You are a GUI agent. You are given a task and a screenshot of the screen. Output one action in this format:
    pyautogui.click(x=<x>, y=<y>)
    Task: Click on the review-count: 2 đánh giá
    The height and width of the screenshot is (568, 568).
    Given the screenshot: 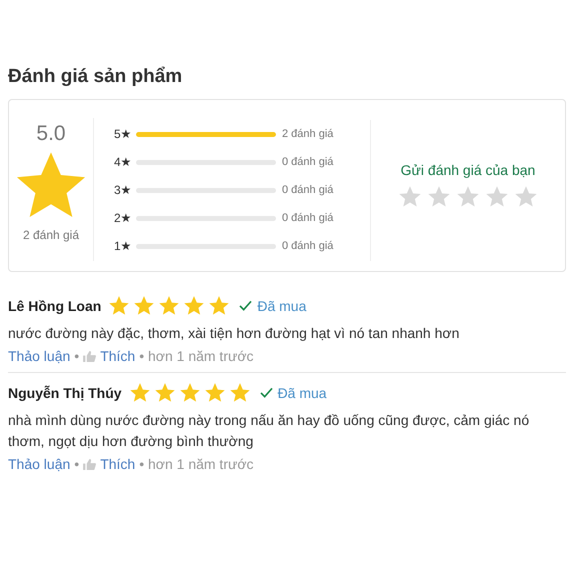 What is the action you would take?
    pyautogui.click(x=51, y=235)
    